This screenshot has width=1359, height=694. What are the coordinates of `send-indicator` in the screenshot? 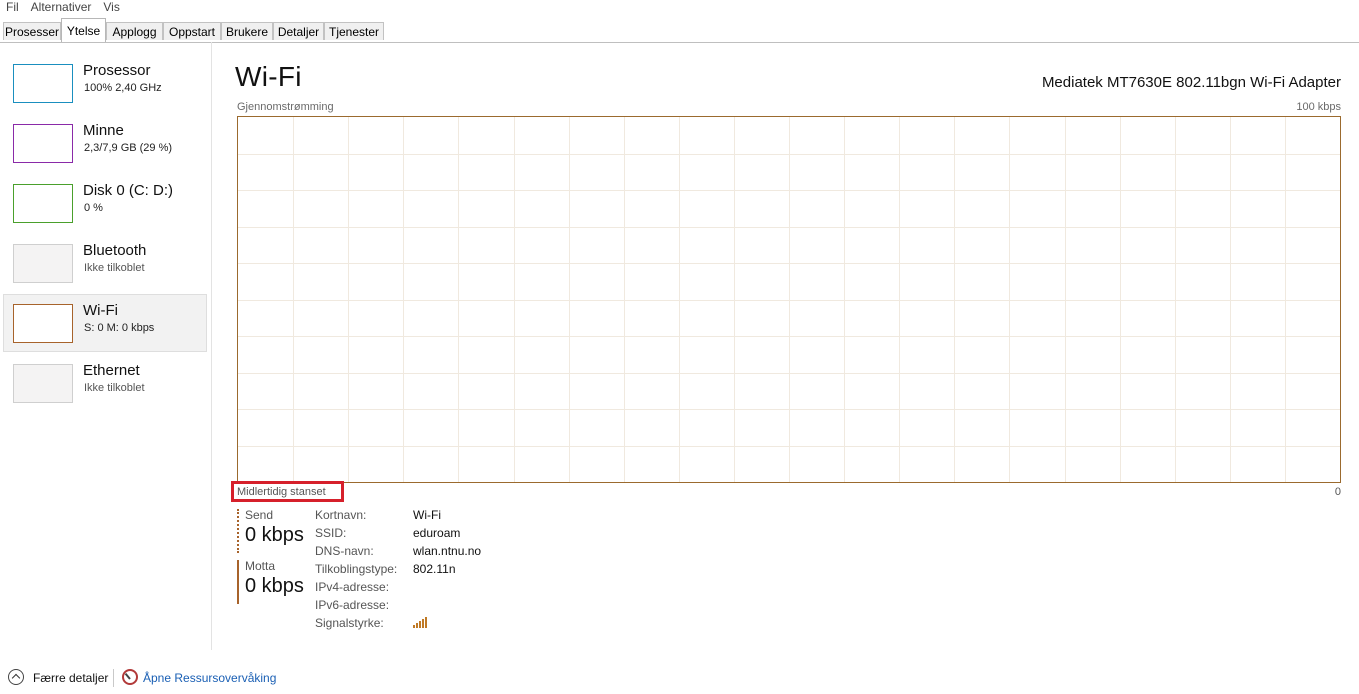 It's located at (238, 531).